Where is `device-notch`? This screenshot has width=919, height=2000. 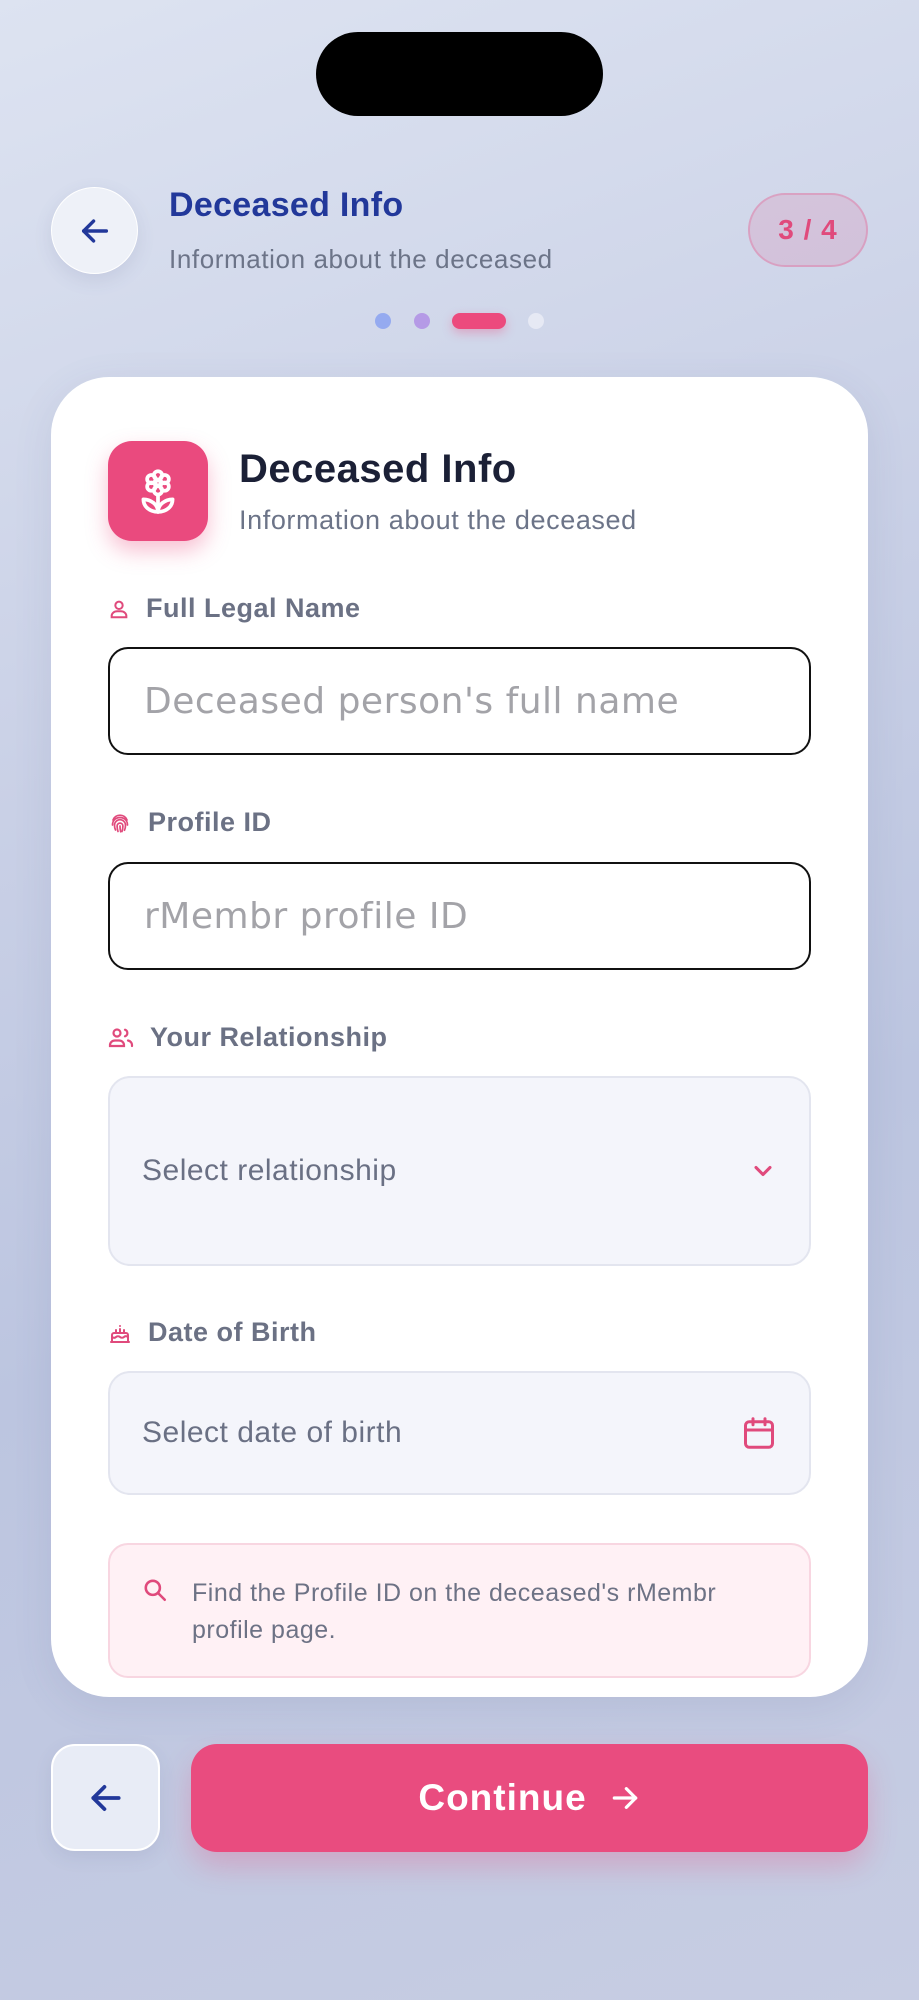
device-notch is located at coordinates (459, 74).